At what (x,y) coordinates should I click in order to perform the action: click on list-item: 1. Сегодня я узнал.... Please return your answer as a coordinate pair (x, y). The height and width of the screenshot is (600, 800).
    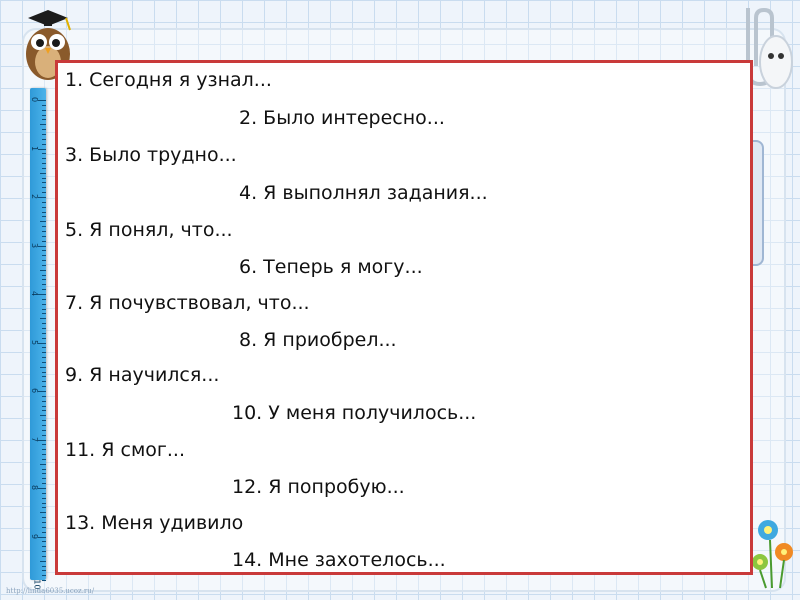
    Looking at the image, I should click on (168, 80).